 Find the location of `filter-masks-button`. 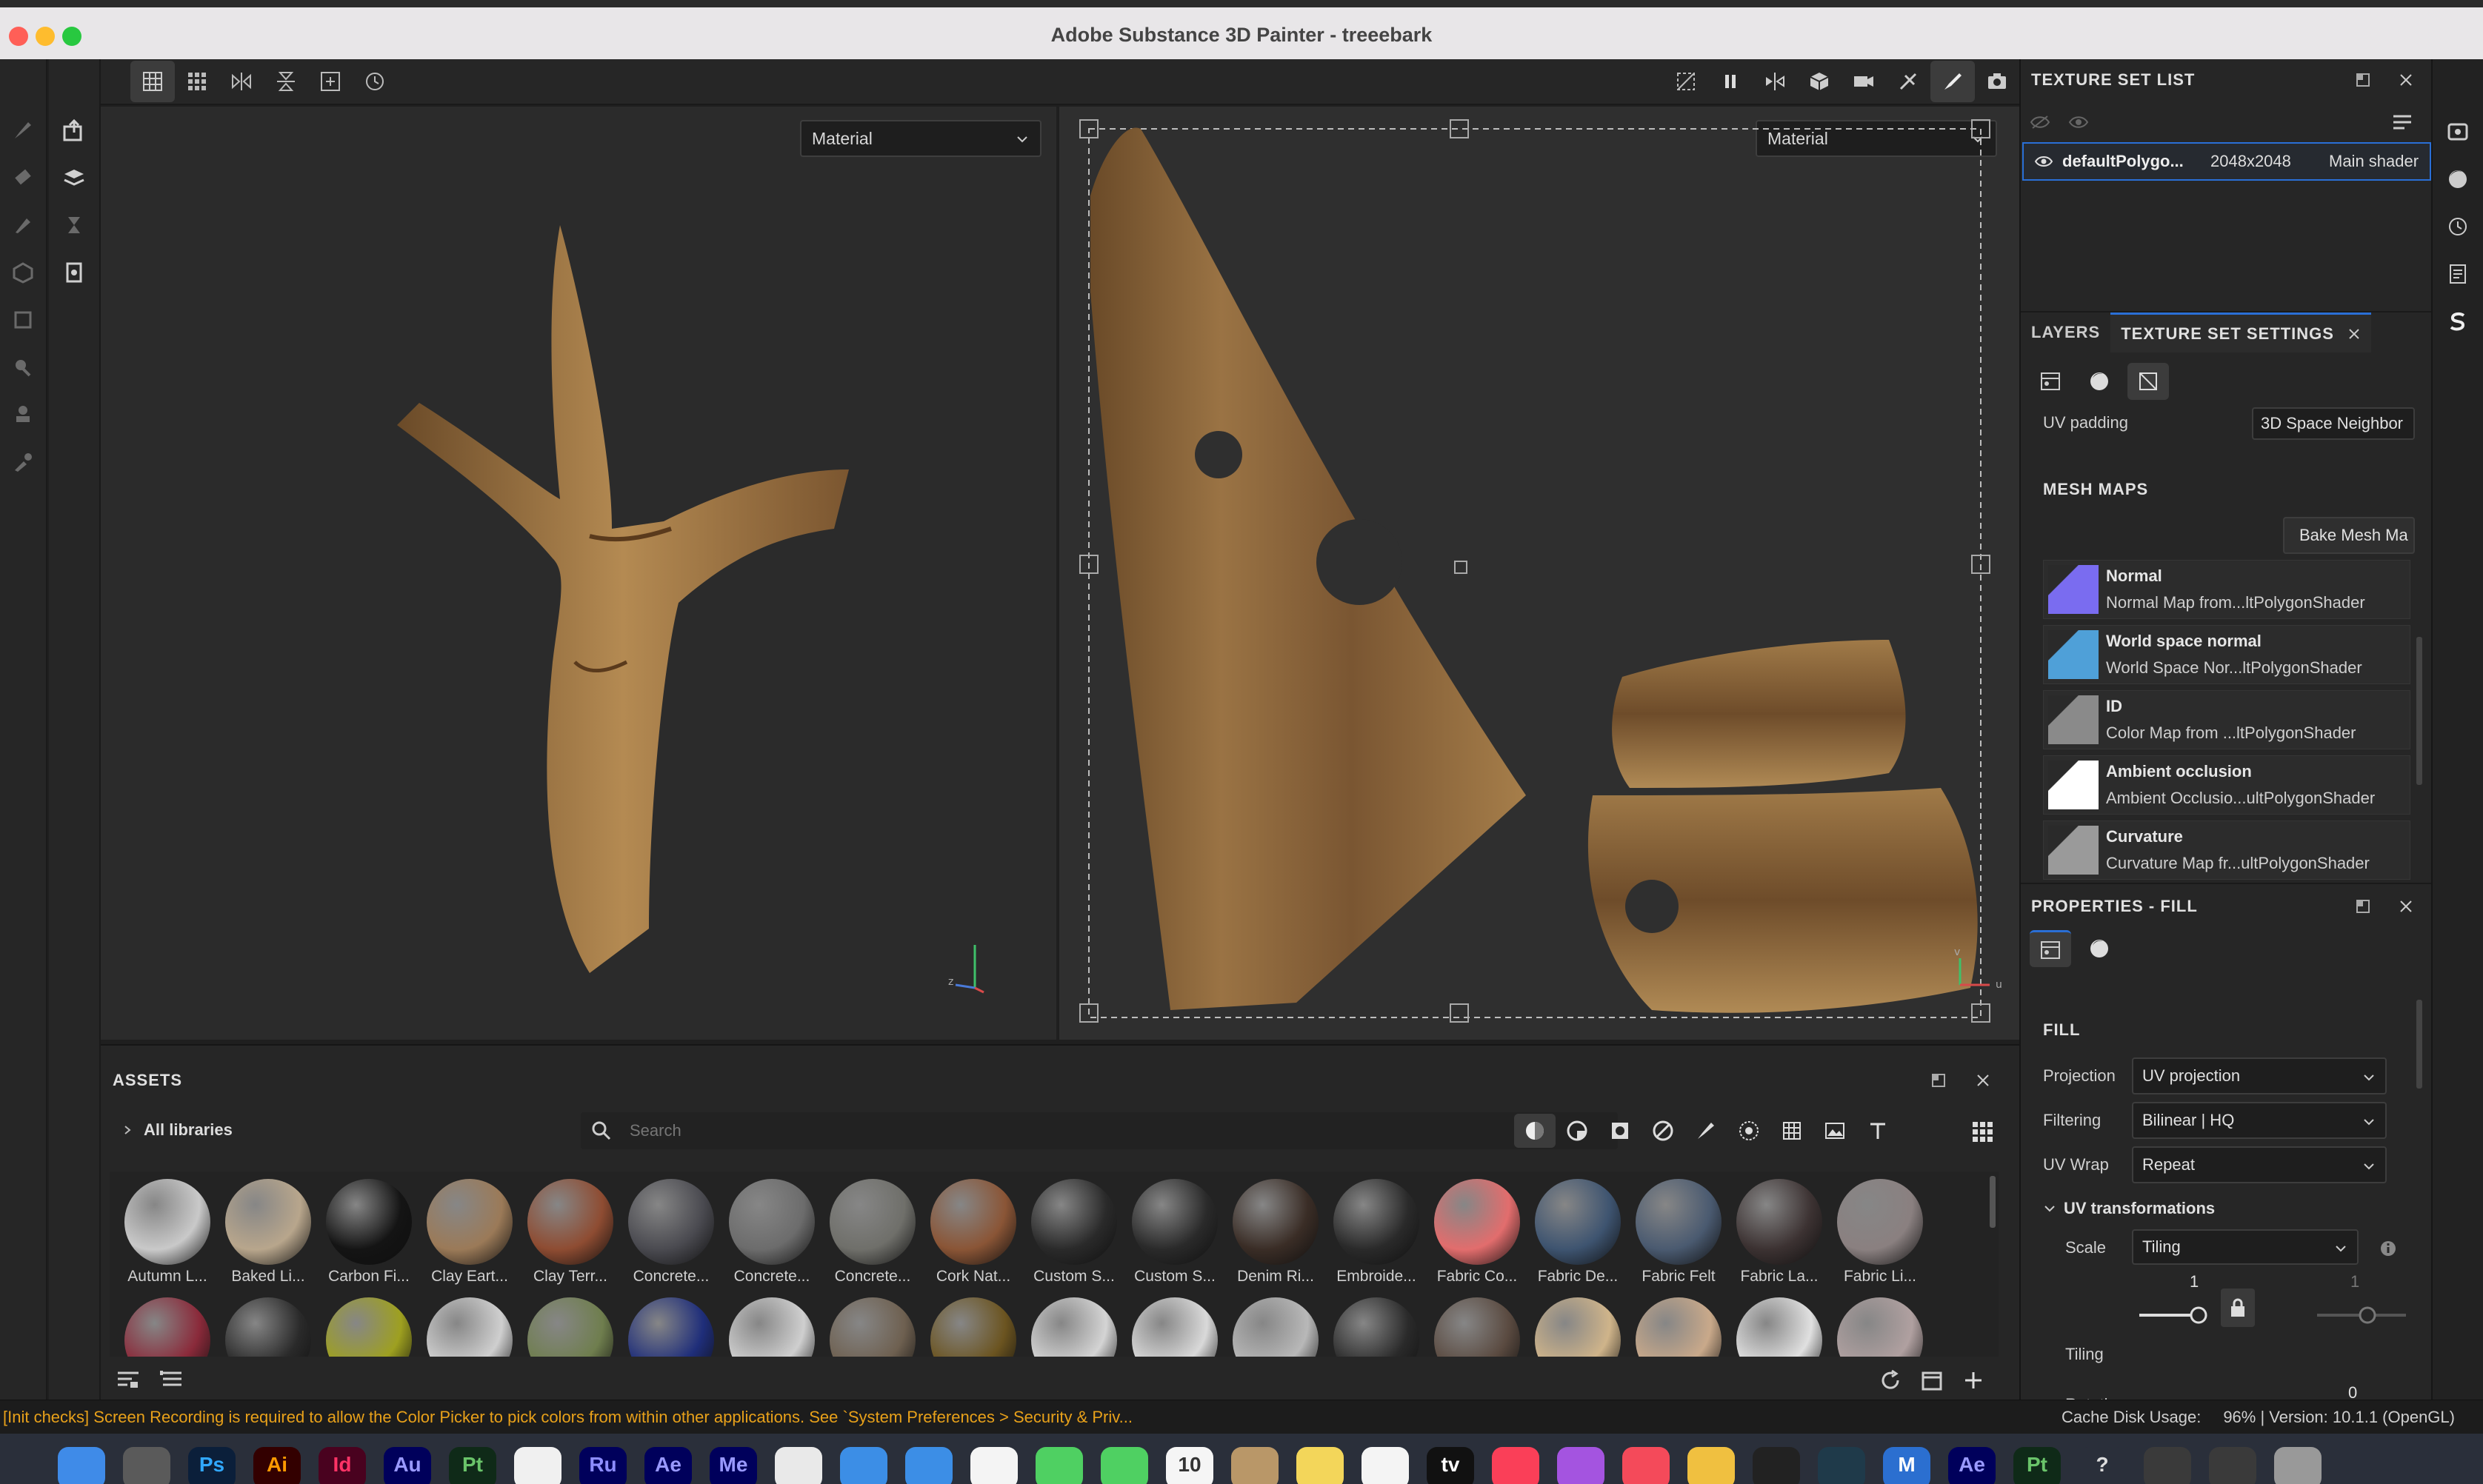

filter-masks-button is located at coordinates (1621, 1131).